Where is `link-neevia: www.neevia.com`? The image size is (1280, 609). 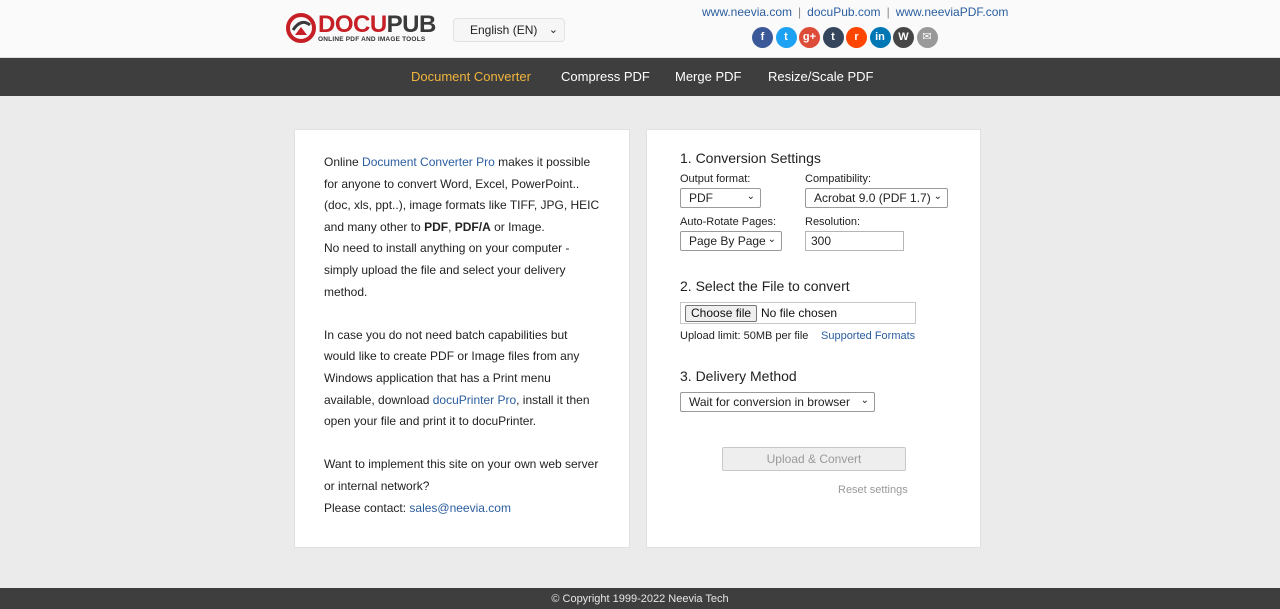 link-neevia: www.neevia.com is located at coordinates (747, 12).